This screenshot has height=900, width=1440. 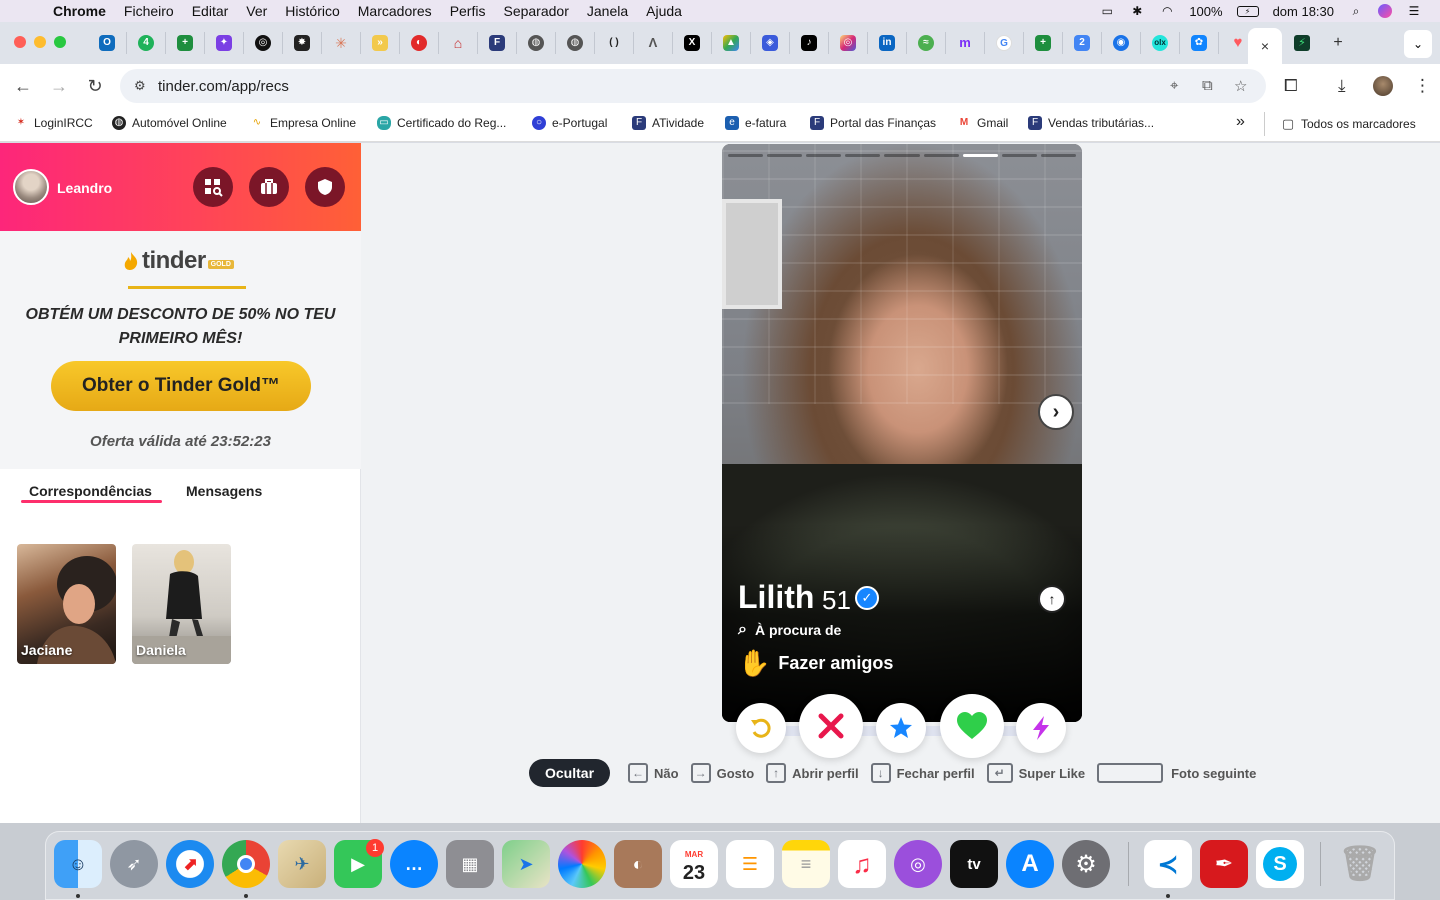 I want to click on open-profile-button: ↑, so click(x=1052, y=599).